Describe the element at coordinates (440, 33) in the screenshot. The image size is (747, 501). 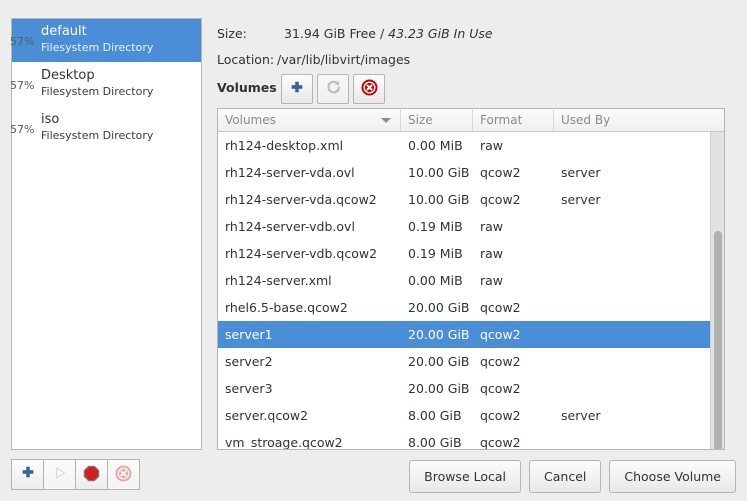
I see `size-inuse-value: 43.23 GiB In Use` at that location.